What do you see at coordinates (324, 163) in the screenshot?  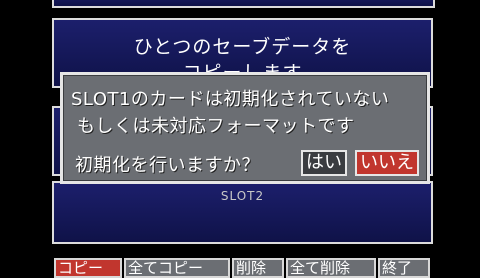 I see `yes-button: はい` at bounding box center [324, 163].